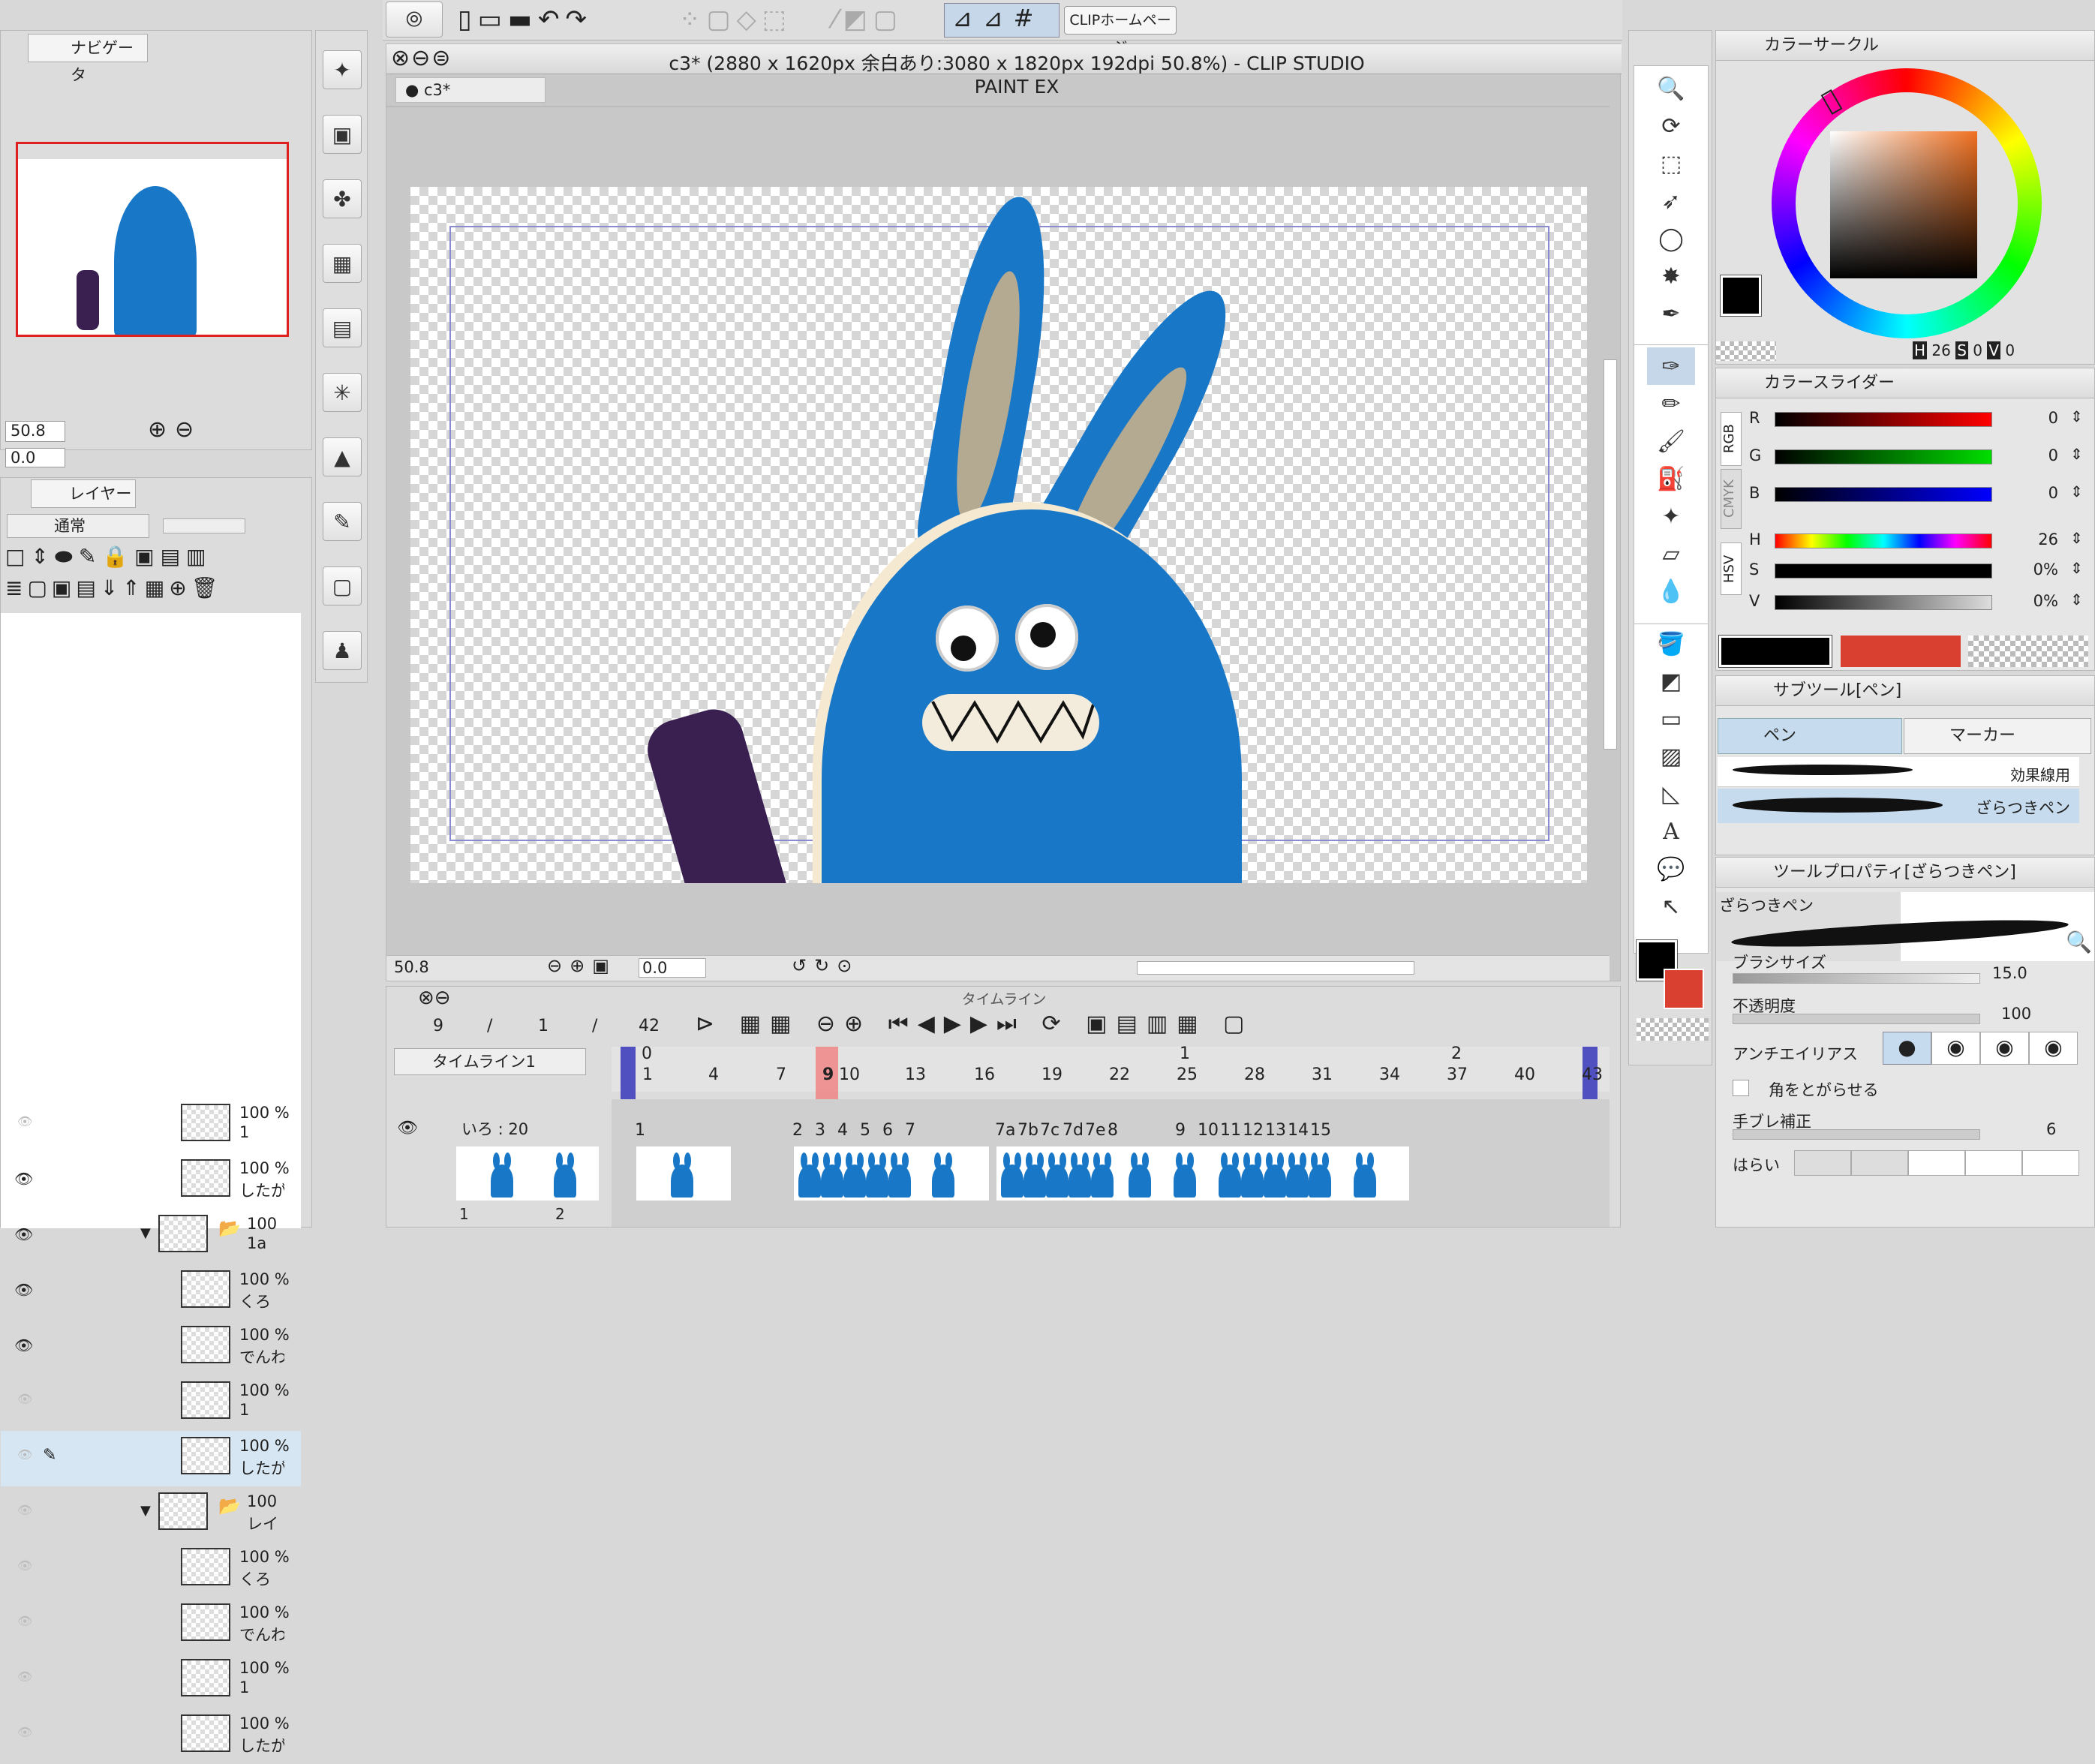  I want to click on cel-label: 5, so click(865, 1130).